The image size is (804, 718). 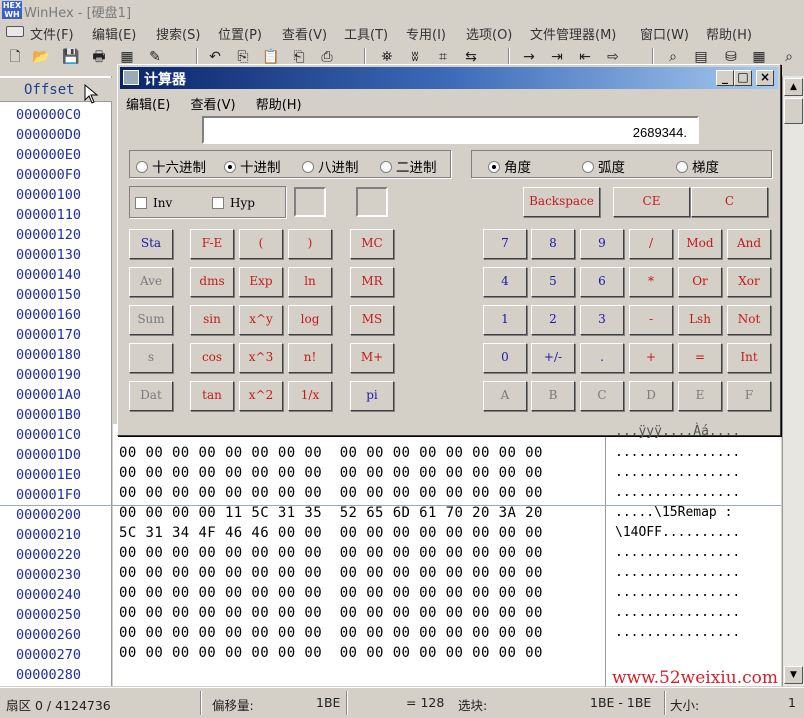 I want to click on calc-number-button: Lsh, so click(x=700, y=320).